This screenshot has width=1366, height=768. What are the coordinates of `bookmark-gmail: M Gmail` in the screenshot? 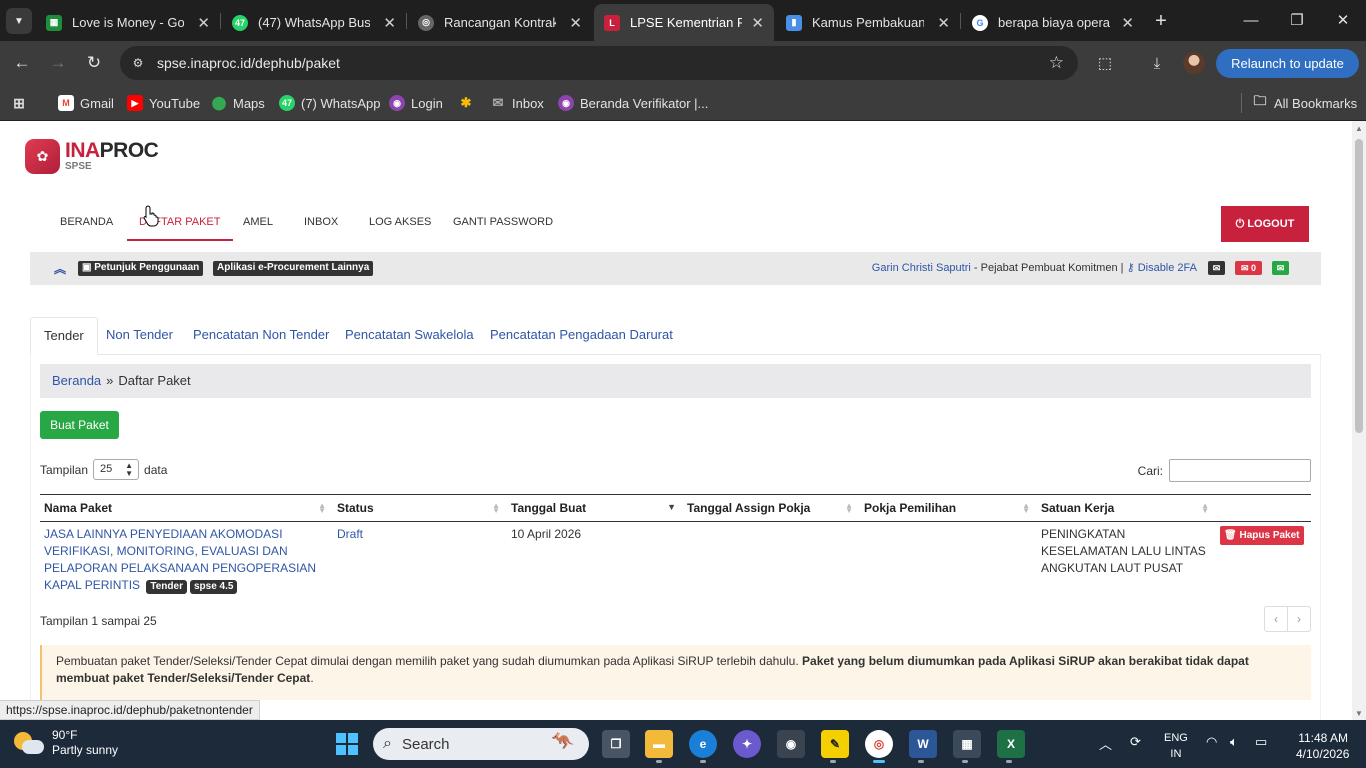 It's located at (86, 103).